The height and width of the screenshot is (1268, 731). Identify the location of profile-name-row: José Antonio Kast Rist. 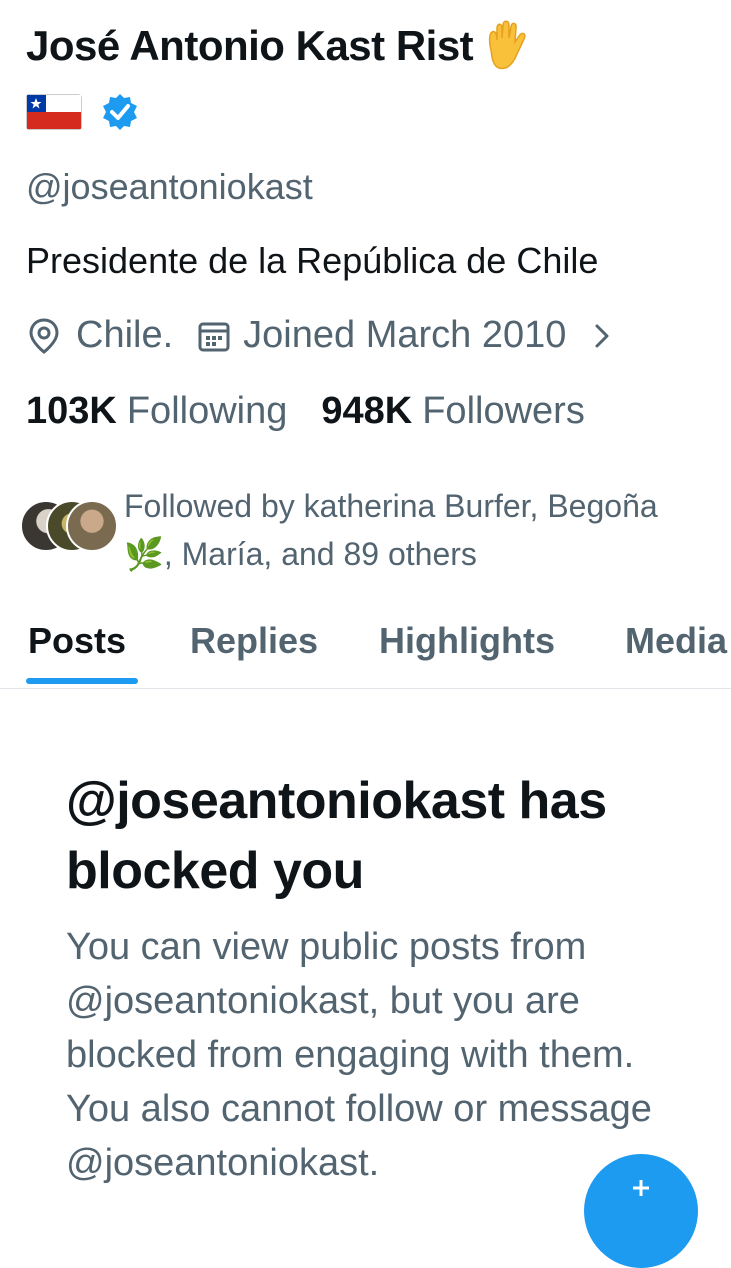
(277, 46).